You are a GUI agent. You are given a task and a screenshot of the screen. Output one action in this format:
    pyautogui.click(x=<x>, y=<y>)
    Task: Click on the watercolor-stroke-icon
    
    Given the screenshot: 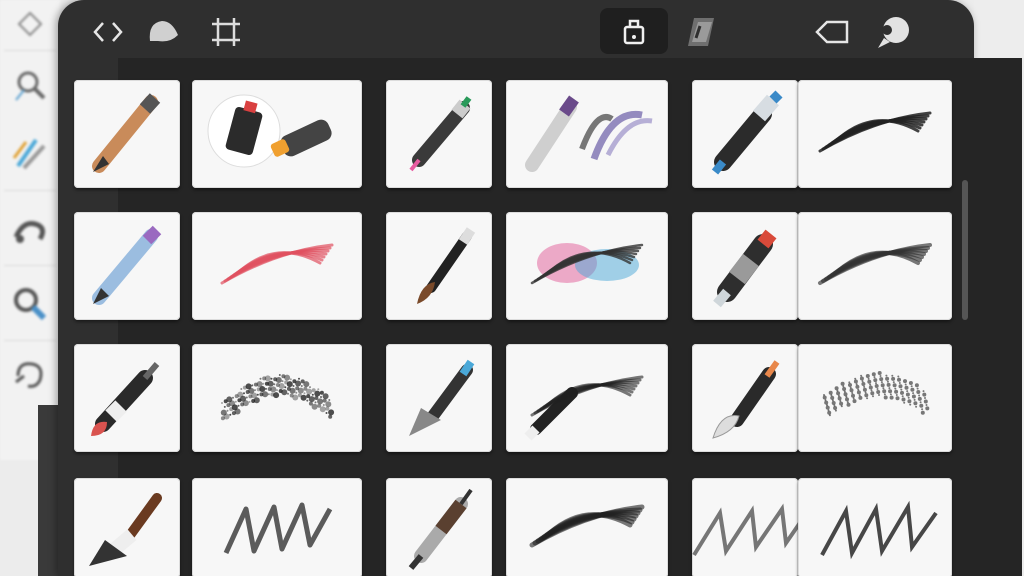 What is the action you would take?
    pyautogui.click(x=587, y=266)
    